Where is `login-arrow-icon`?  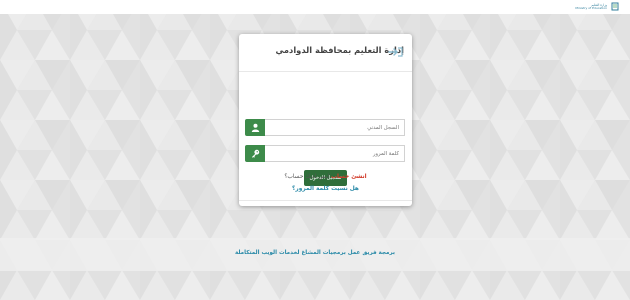
login-arrow-icon is located at coordinates (395, 52).